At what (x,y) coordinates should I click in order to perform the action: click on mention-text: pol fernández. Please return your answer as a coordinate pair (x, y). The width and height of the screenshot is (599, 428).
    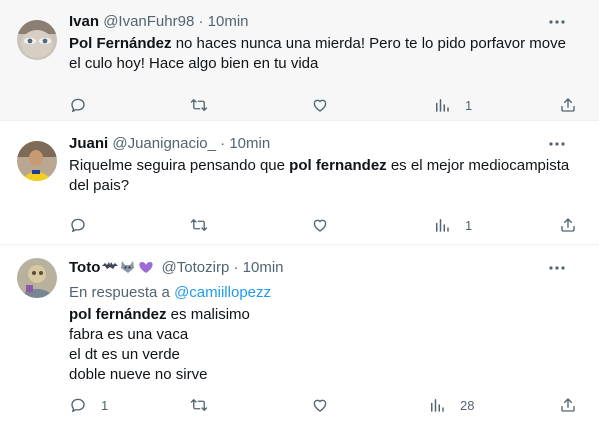
    Looking at the image, I should click on (118, 314).